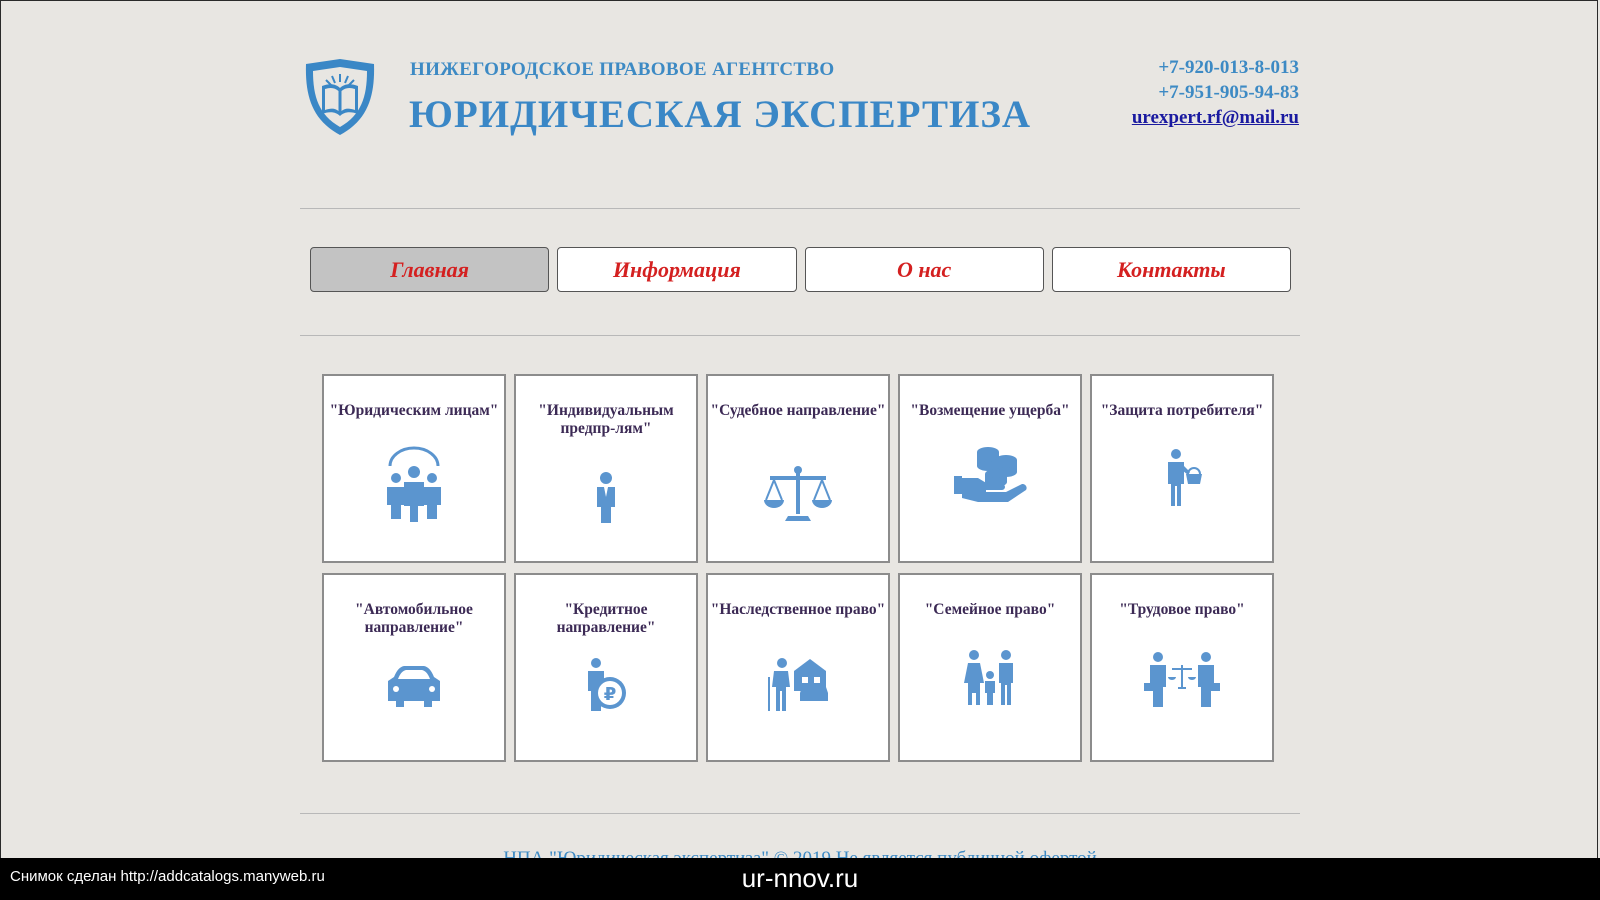 The width and height of the screenshot is (1600, 900). I want to click on car-icon, so click(414, 685).